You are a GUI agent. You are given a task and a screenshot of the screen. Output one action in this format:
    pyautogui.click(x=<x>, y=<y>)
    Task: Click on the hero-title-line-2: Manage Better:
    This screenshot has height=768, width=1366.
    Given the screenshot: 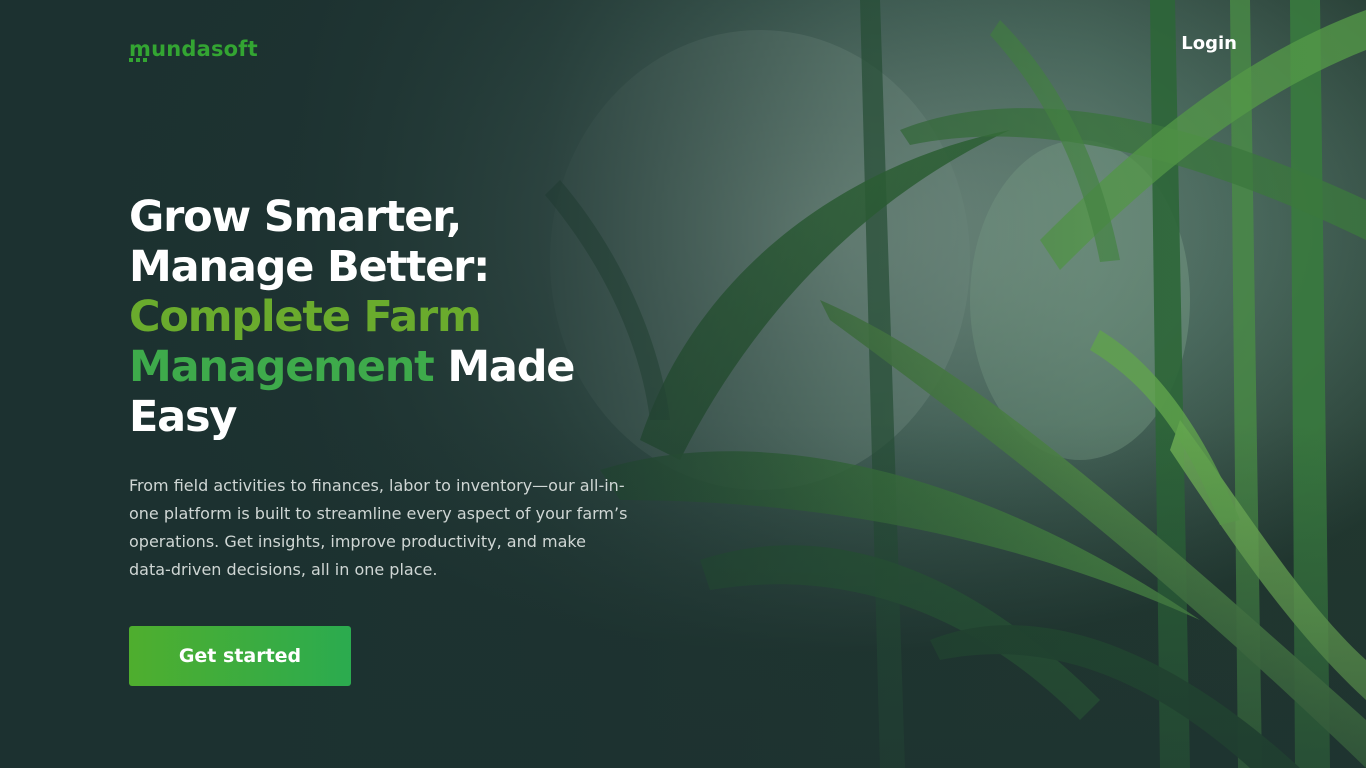 What is the action you would take?
    pyautogui.click(x=309, y=267)
    